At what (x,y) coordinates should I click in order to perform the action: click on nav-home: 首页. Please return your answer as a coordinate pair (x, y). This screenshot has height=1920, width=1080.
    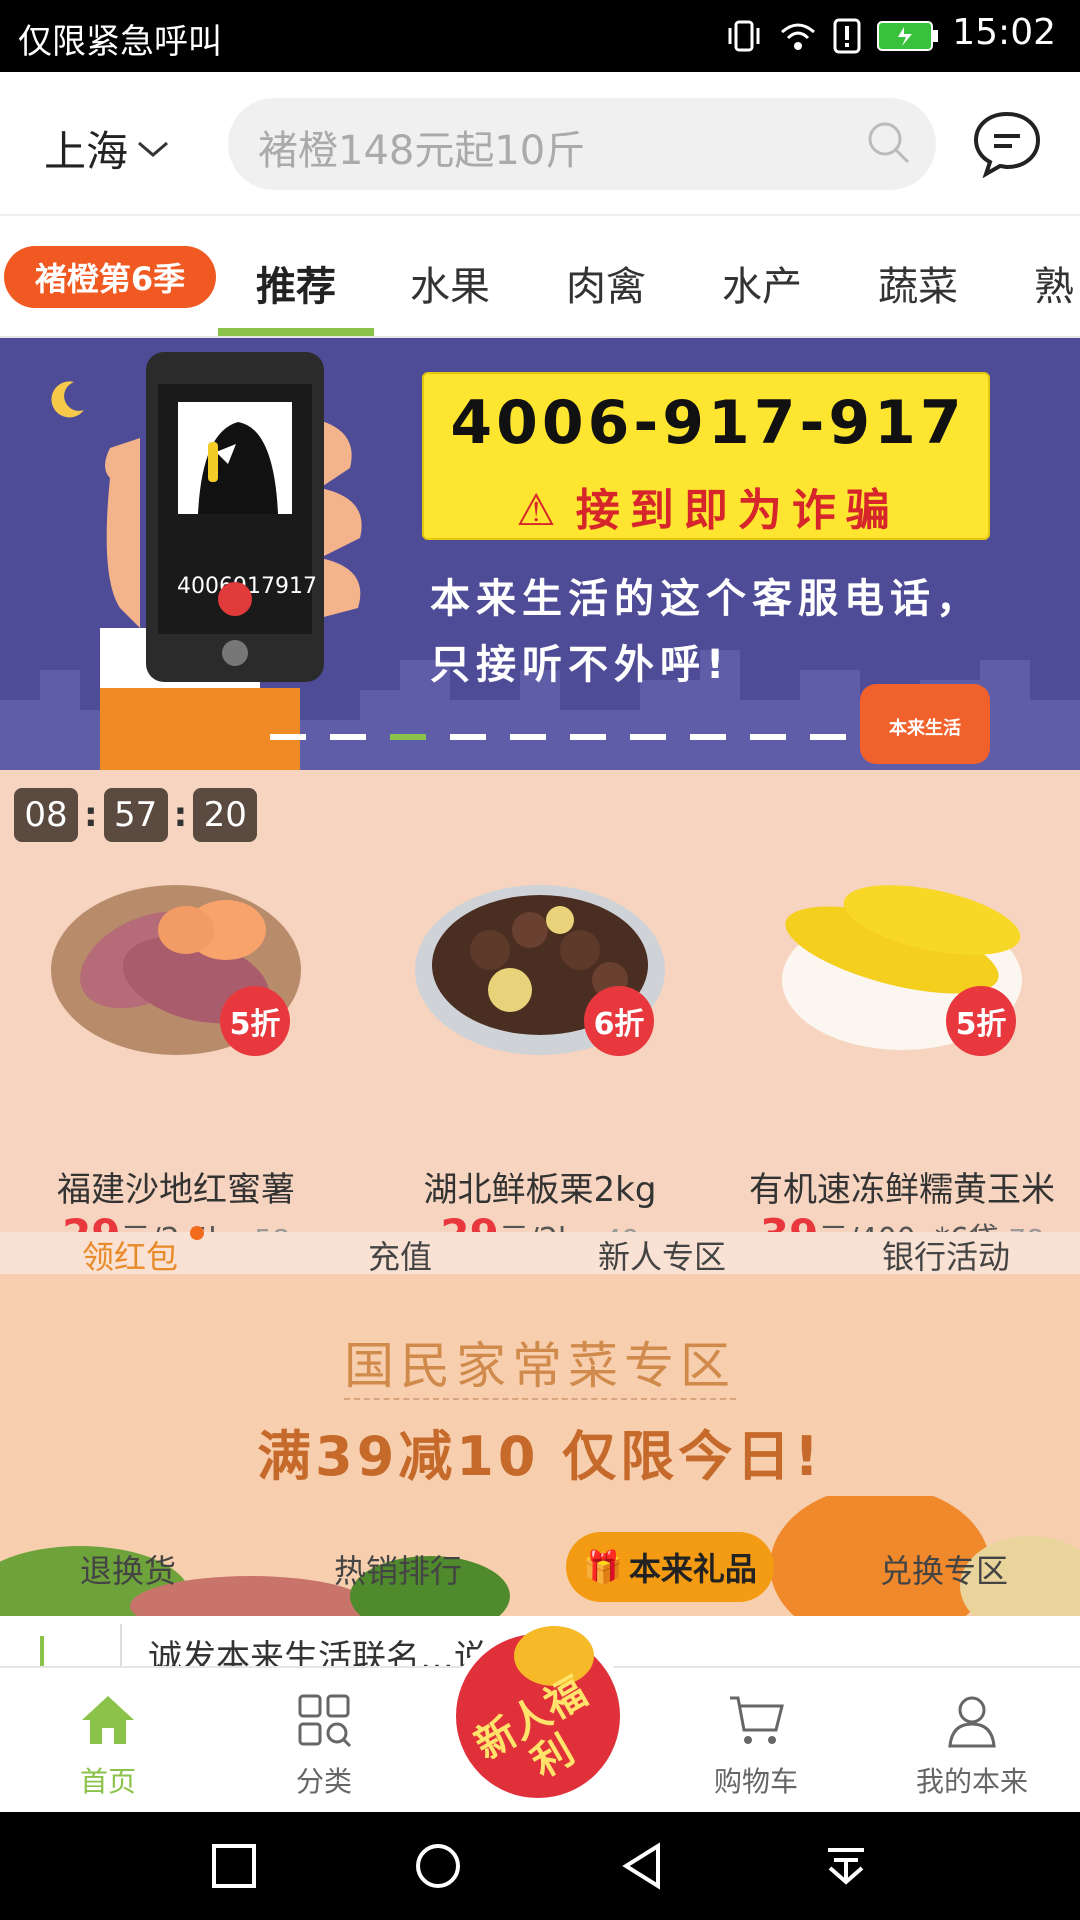
    Looking at the image, I should click on (108, 1746).